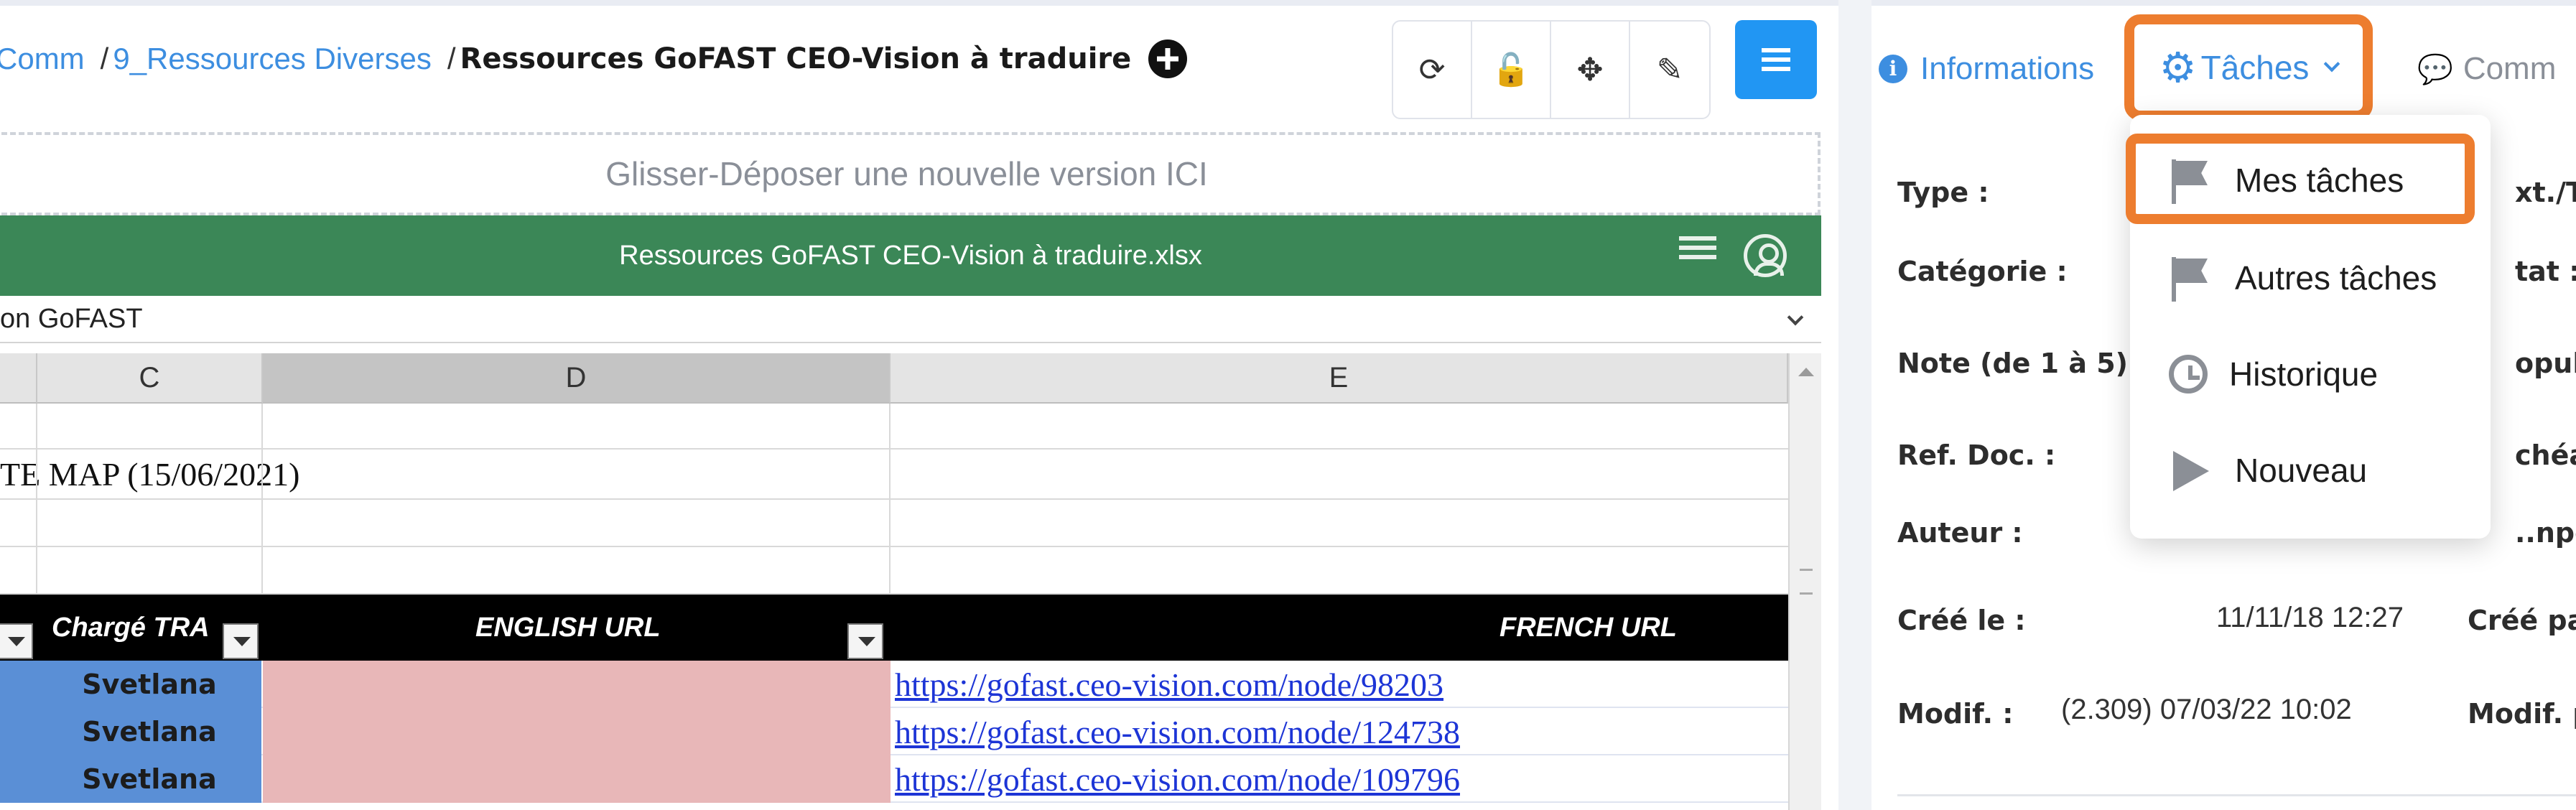 The width and height of the screenshot is (2576, 810). I want to click on menu-item-label: Nouveau, so click(2301, 471).